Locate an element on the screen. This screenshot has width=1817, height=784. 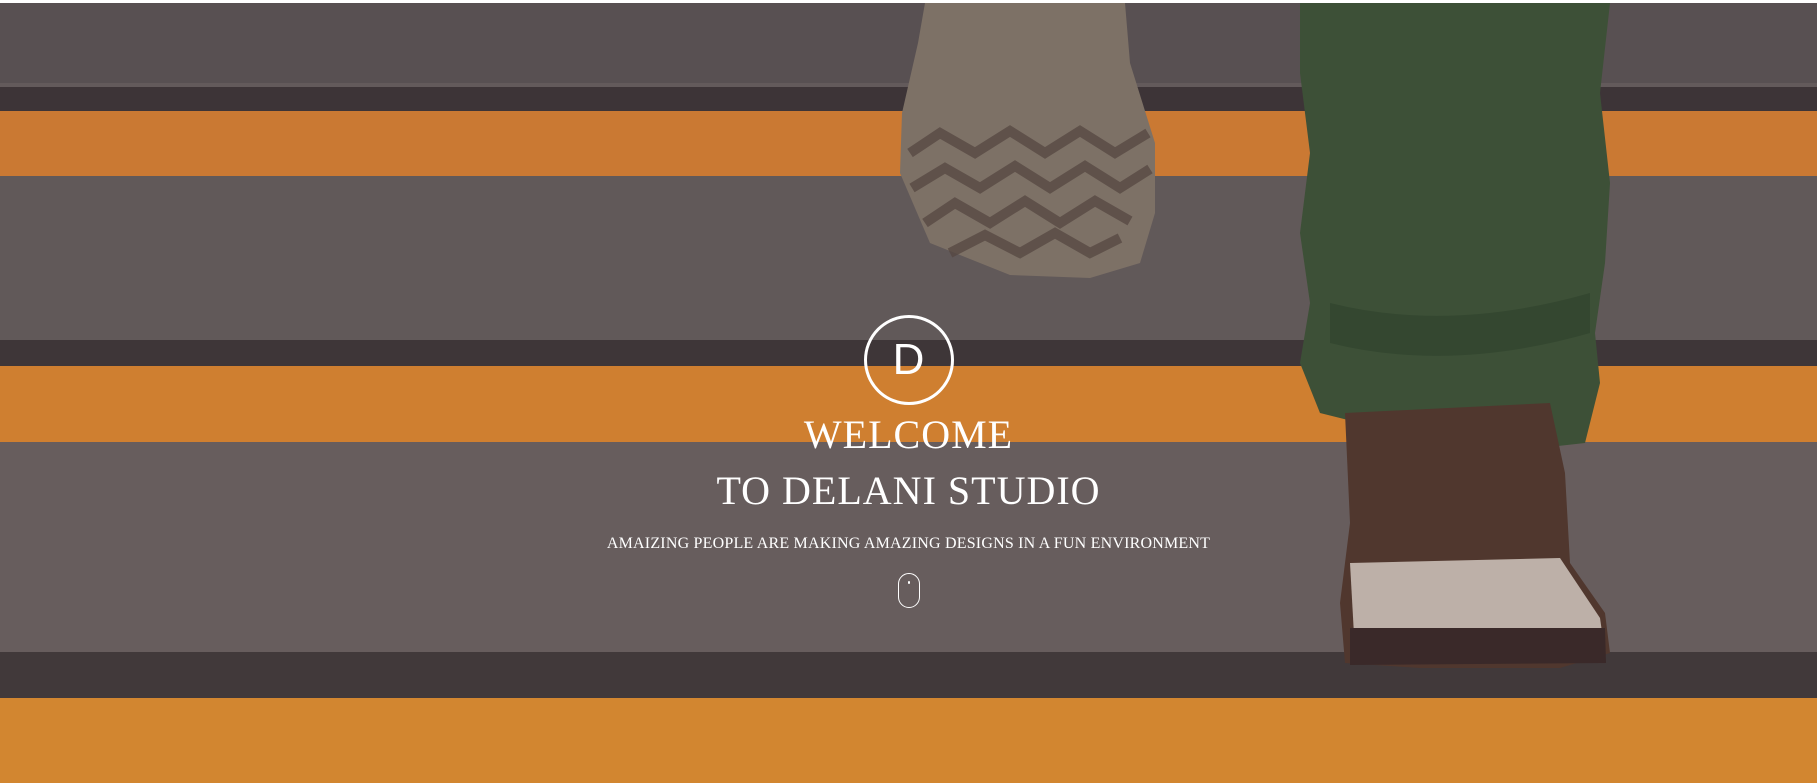
logo-badge: D is located at coordinates (908, 360).